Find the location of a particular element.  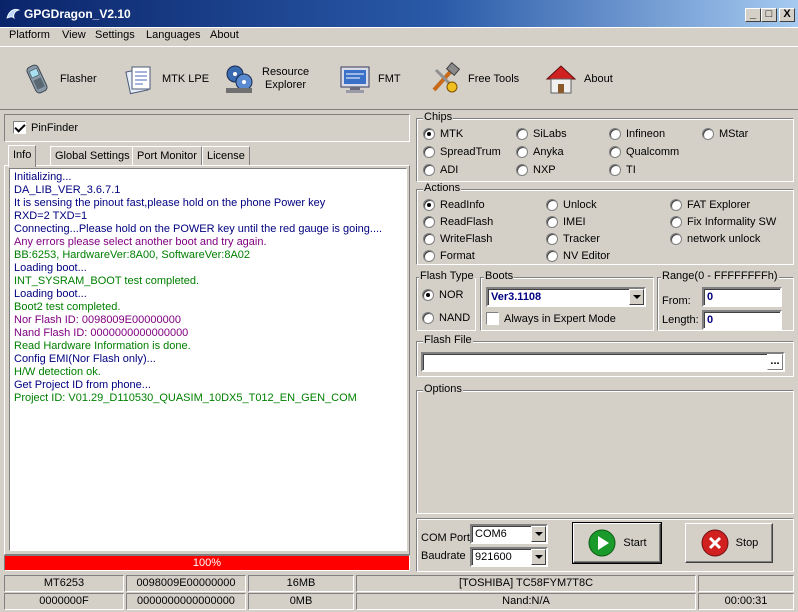

boots-select: Ver3.1108 is located at coordinates (566, 297).